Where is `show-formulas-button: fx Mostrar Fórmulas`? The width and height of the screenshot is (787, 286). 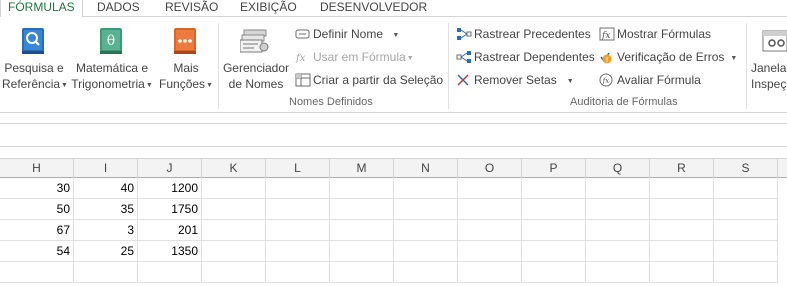 show-formulas-button: fx Mostrar Fórmulas is located at coordinates (663, 34).